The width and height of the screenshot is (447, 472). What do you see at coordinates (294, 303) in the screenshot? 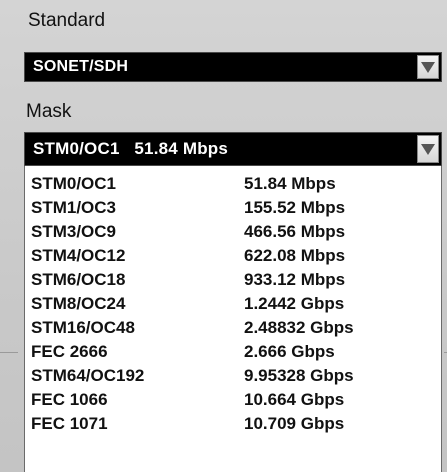
I see `option-rate: 1.2442 Gbps` at bounding box center [294, 303].